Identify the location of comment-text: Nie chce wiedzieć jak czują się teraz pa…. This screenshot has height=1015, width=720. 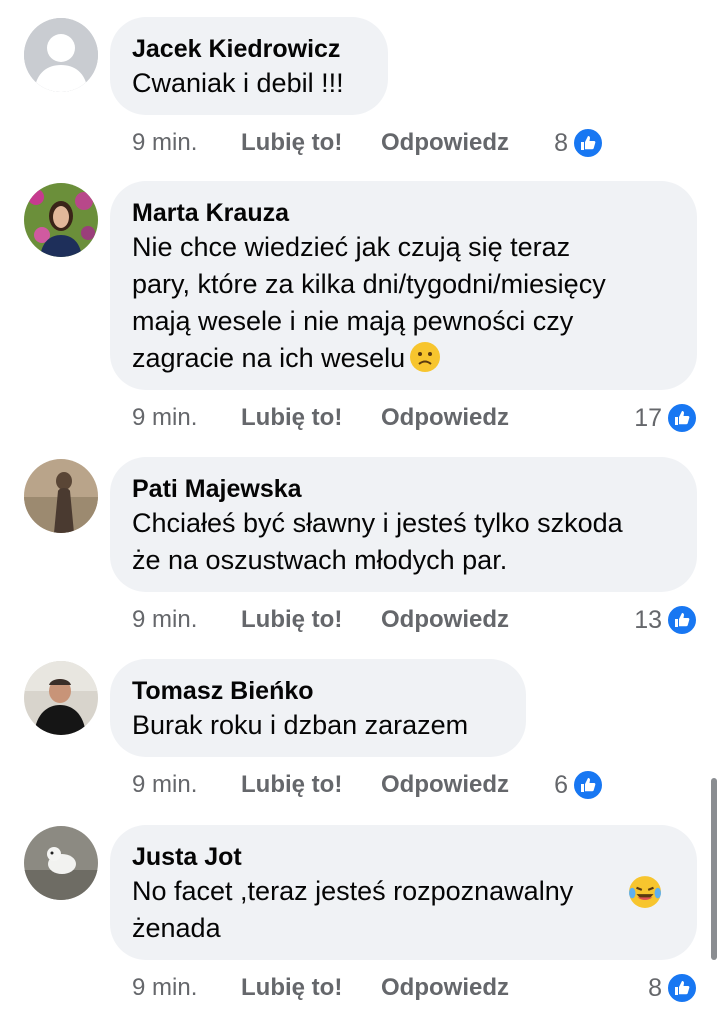
(369, 302).